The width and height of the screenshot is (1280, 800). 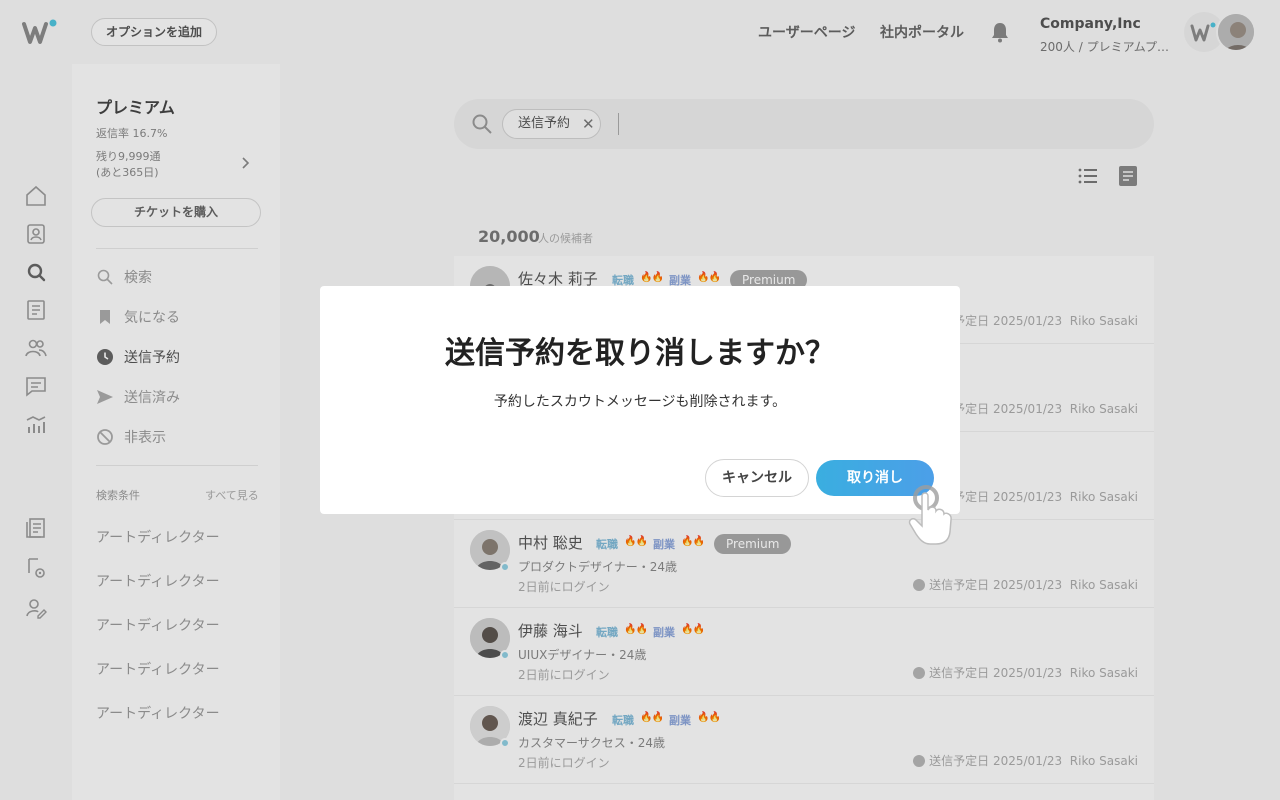 I want to click on dialog-message: 予約したスカウトメッセージも削除されます。, so click(x=640, y=402).